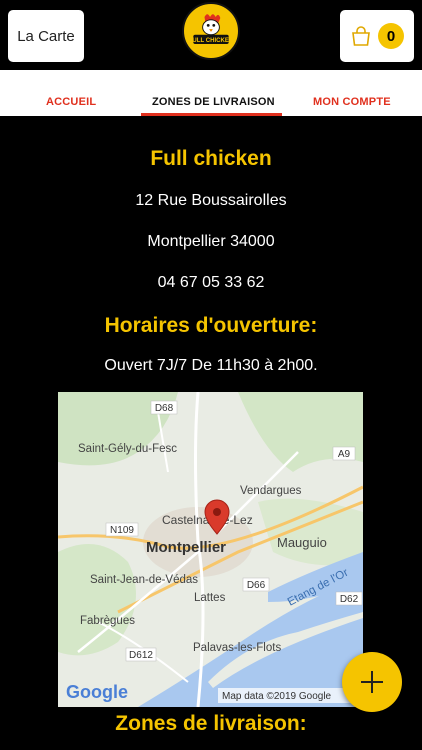 The height and width of the screenshot is (750, 422). I want to click on map-label-lattes: Lattes, so click(210, 598).